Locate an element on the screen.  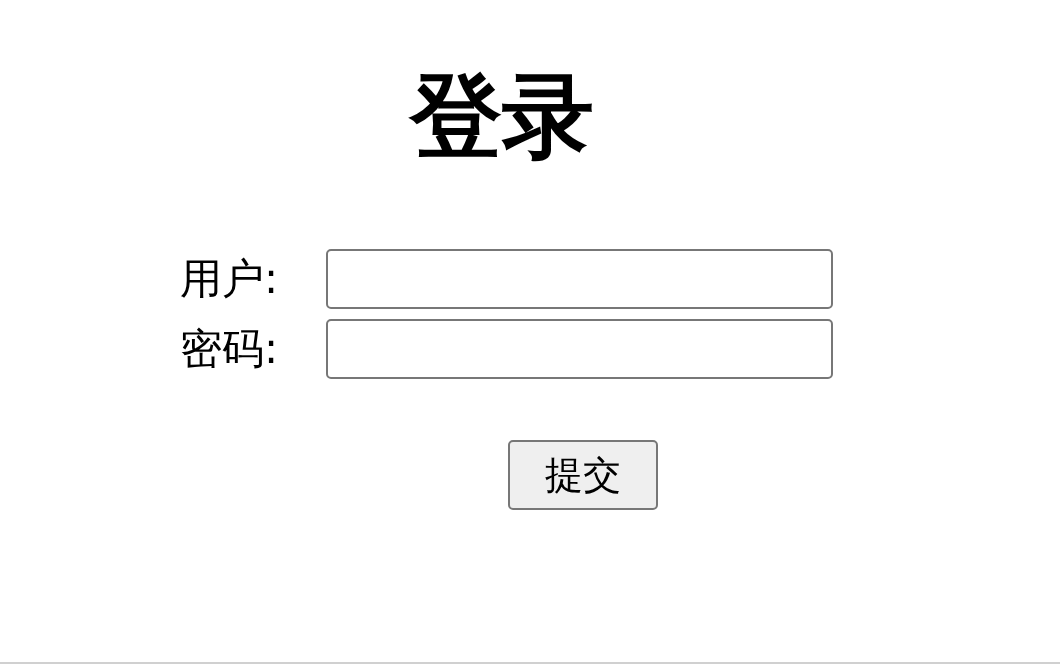
submit-button: 提交 is located at coordinates (583, 475).